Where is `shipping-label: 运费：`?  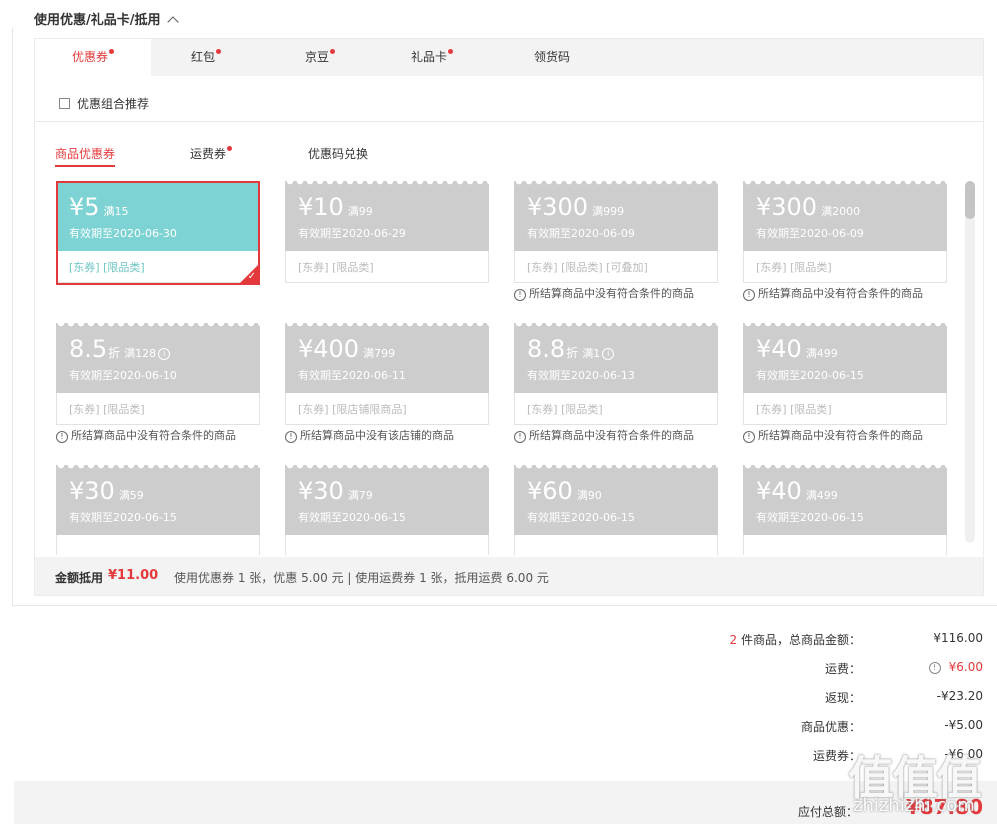
shipping-label: 运费： is located at coordinates (842, 669).